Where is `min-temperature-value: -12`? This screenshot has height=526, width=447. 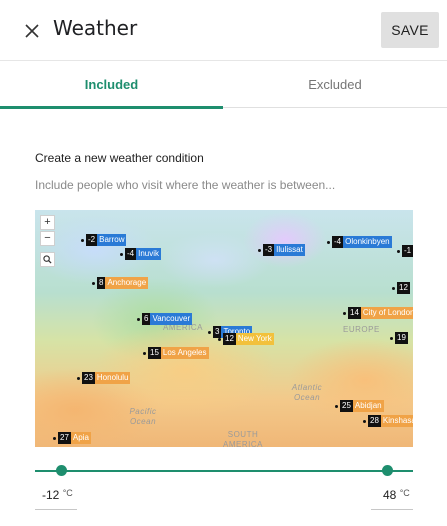
min-temperature-value: -12 is located at coordinates (51, 495).